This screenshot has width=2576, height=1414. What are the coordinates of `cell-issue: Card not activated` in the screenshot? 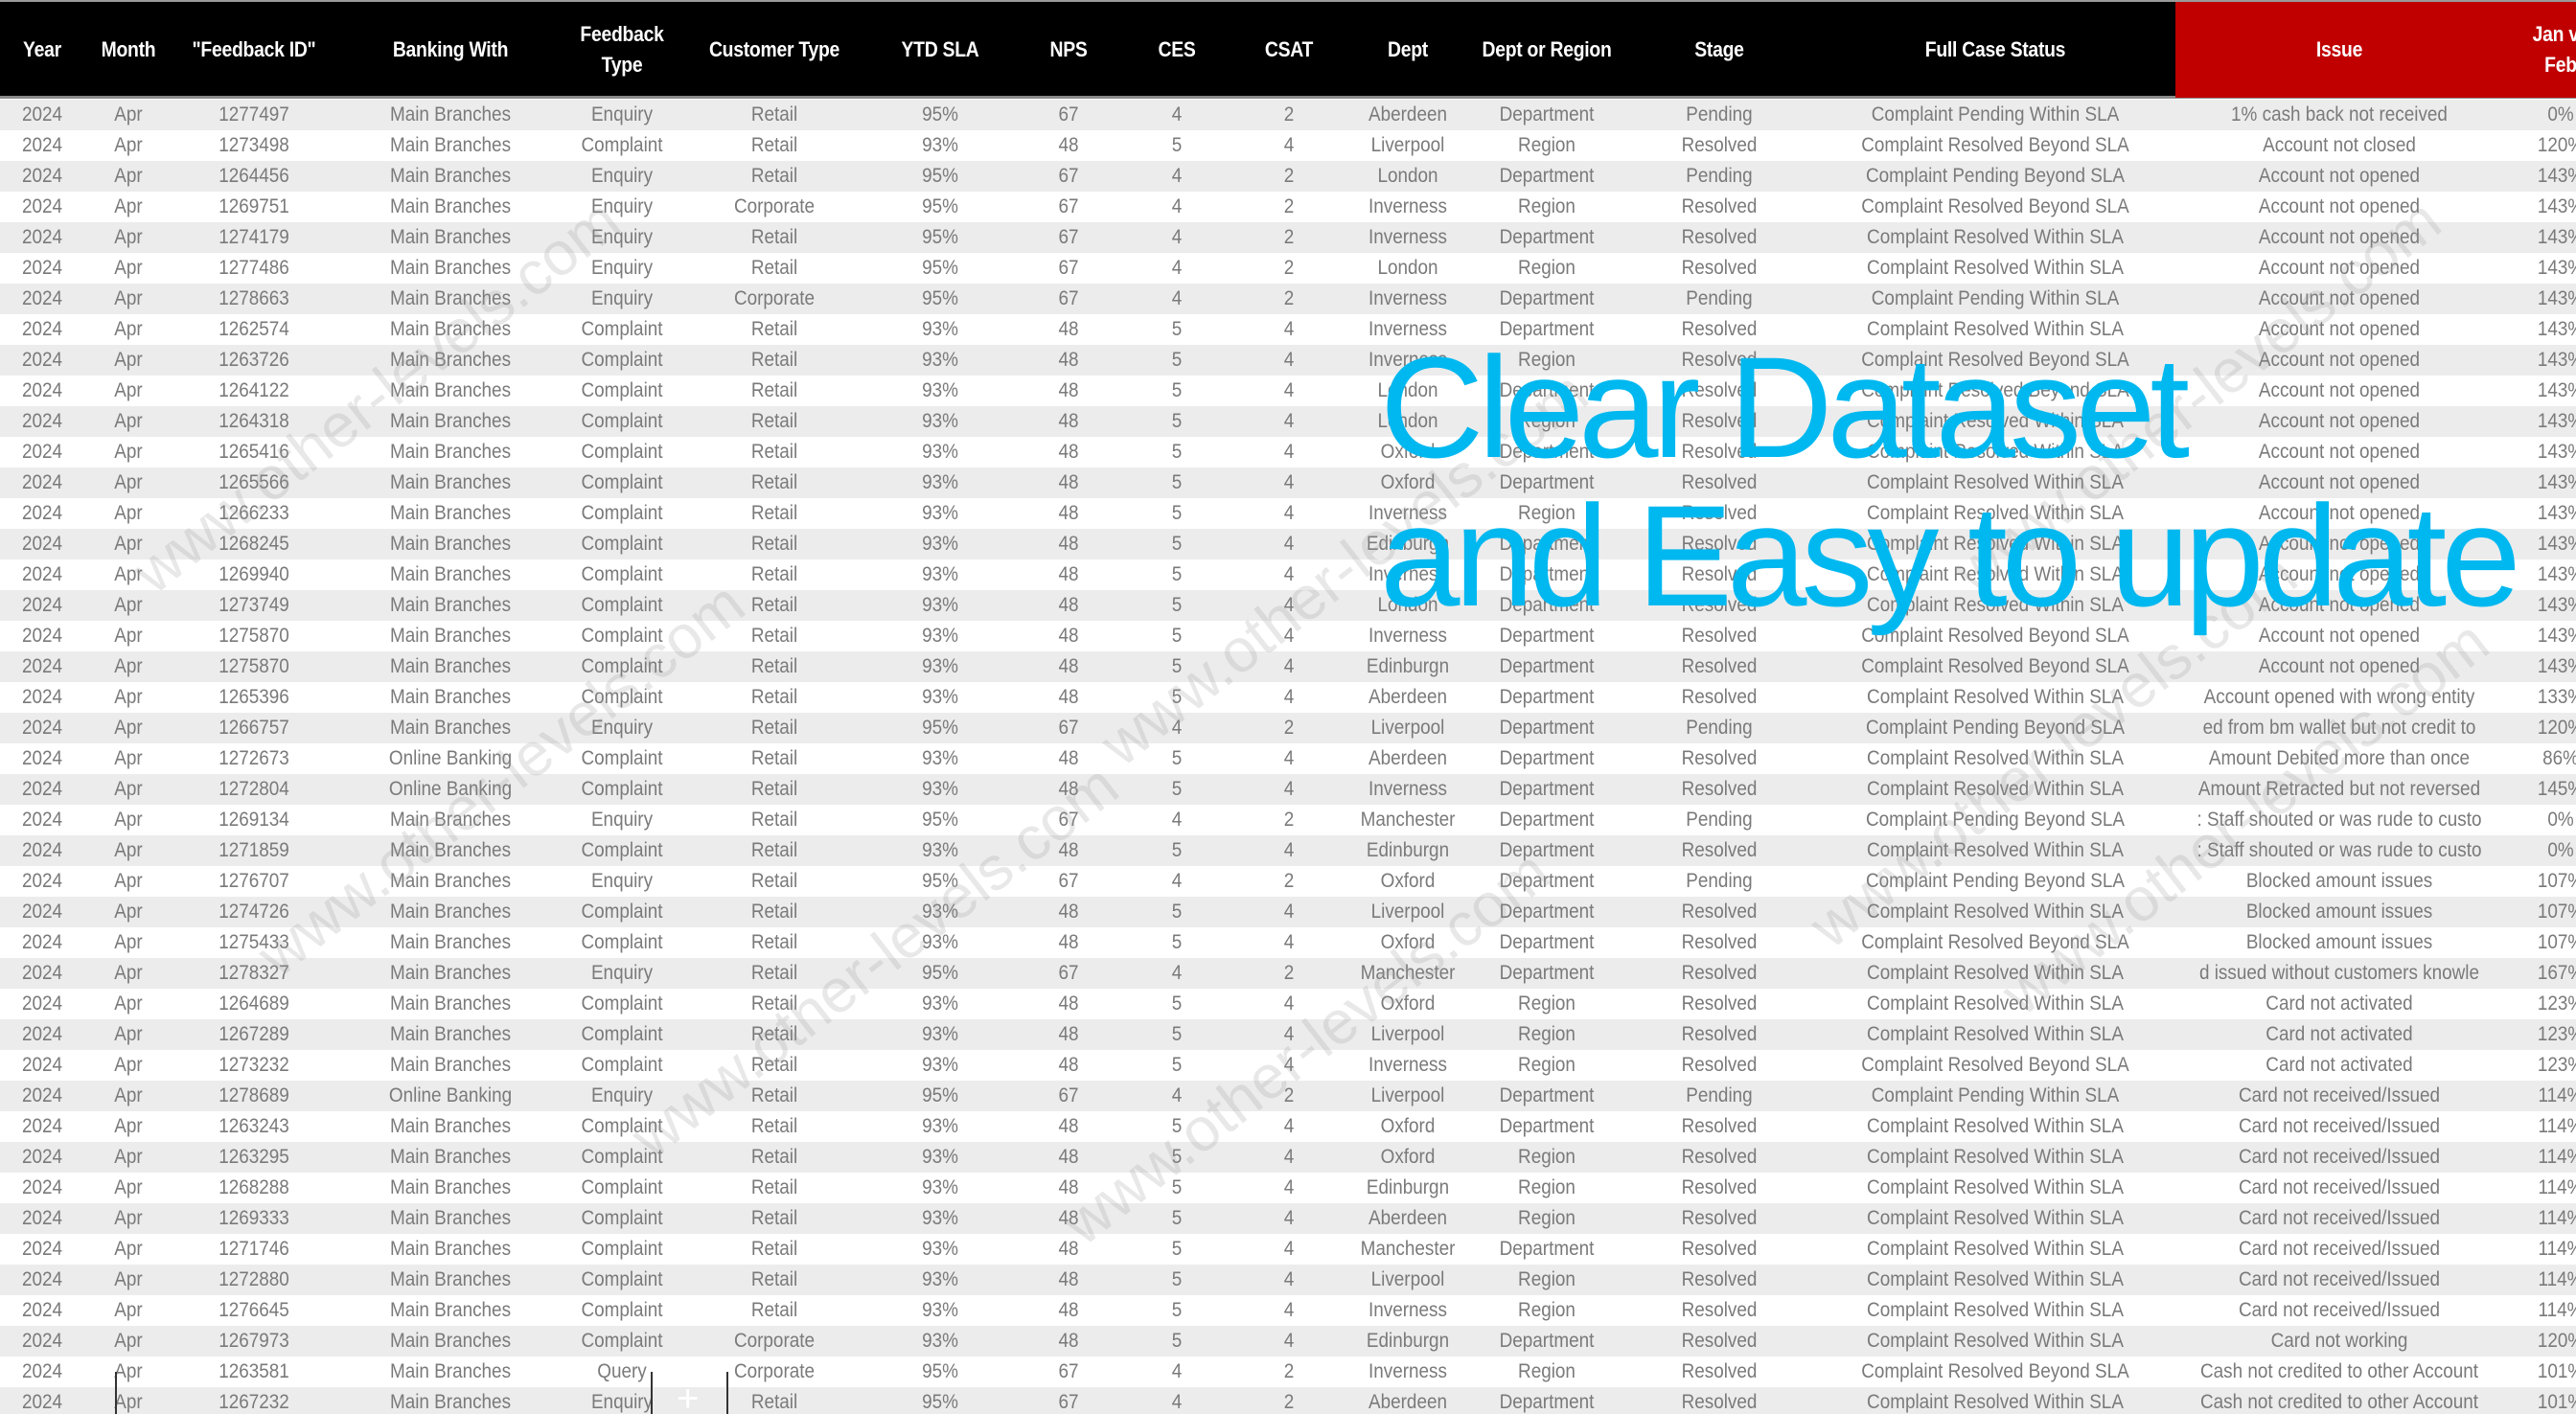 It's located at (2340, 1004).